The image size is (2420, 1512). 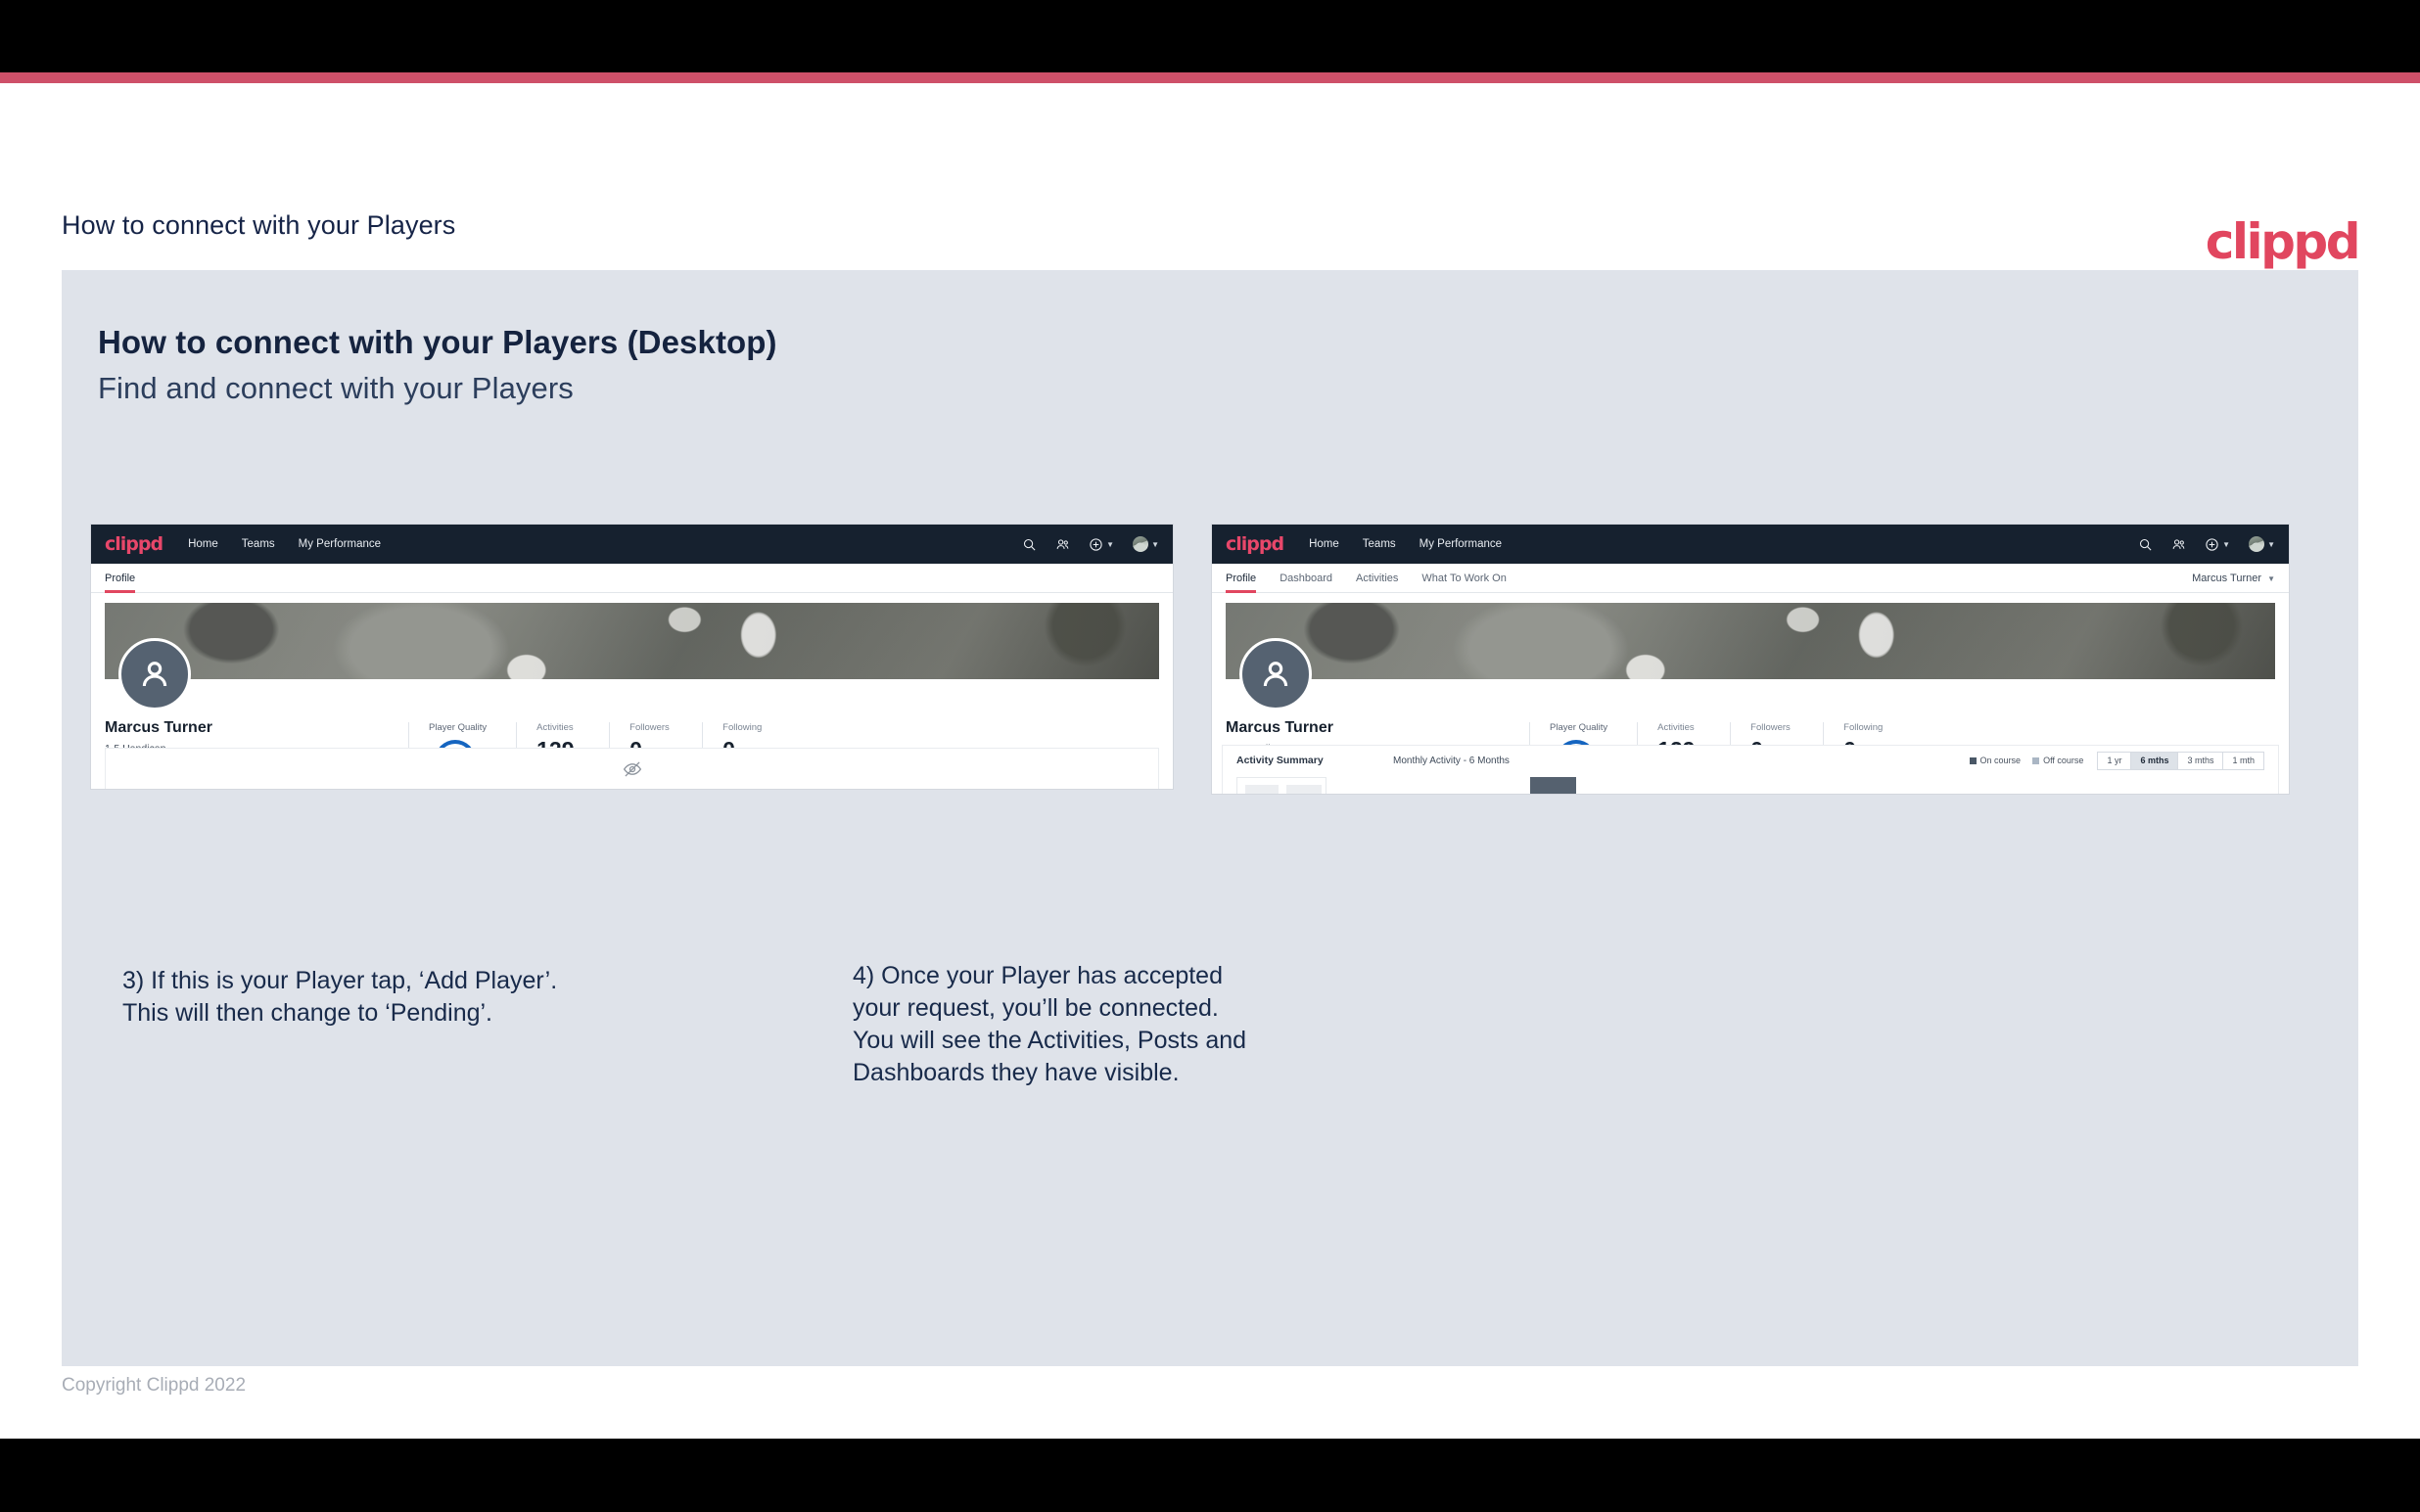 What do you see at coordinates (2026, 760) in the screenshot?
I see `activity-legend: On course Off course` at bounding box center [2026, 760].